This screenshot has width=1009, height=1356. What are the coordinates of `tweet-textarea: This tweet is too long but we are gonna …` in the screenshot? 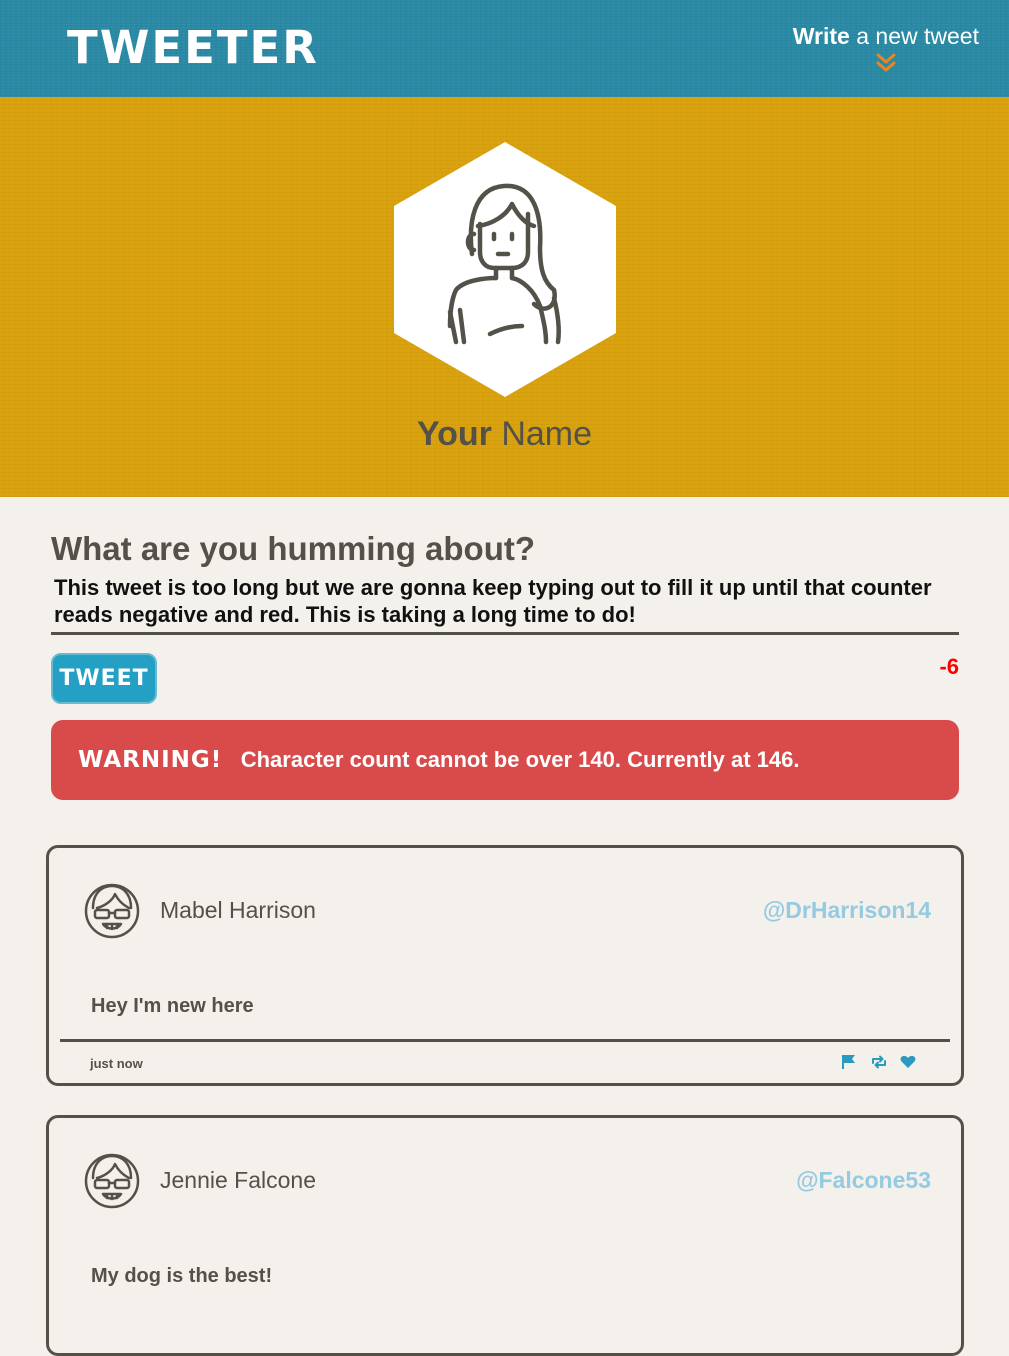 It's located at (505, 604).